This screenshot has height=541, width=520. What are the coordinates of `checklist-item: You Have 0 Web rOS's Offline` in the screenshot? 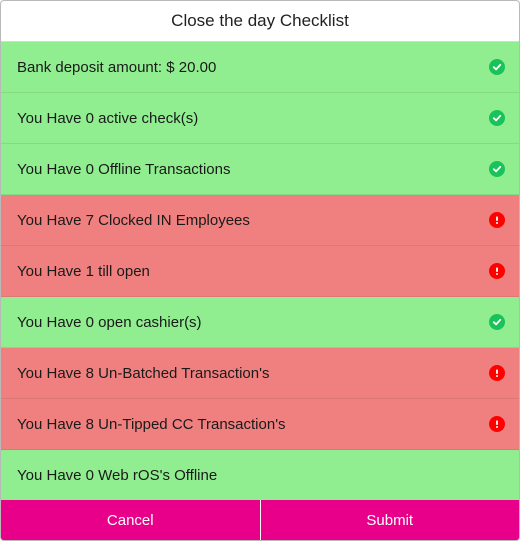 It's located at (260, 475).